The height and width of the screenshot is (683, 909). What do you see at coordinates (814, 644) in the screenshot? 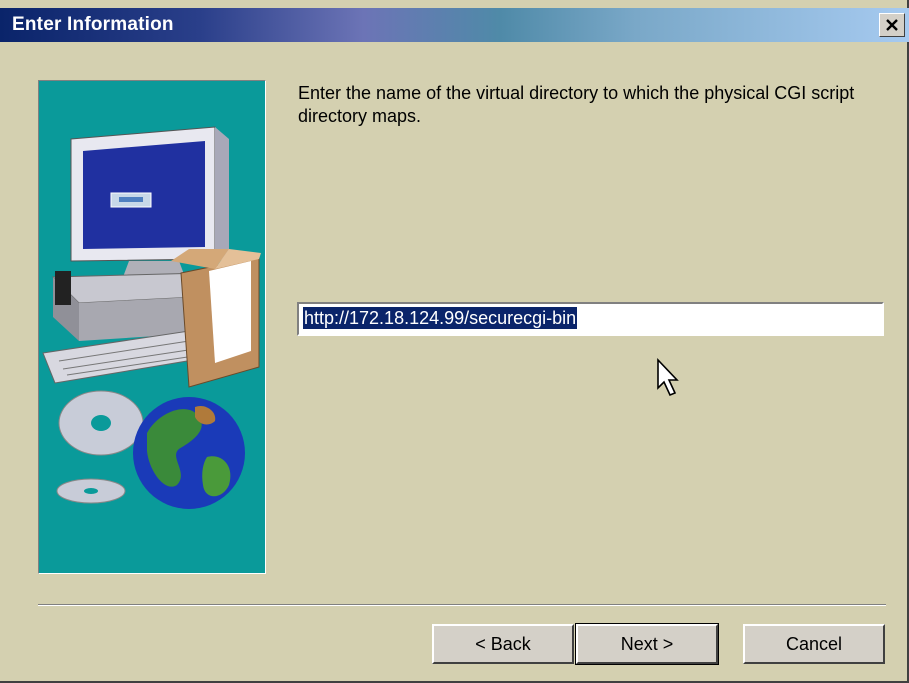
I see `cancel-button: Cancel` at bounding box center [814, 644].